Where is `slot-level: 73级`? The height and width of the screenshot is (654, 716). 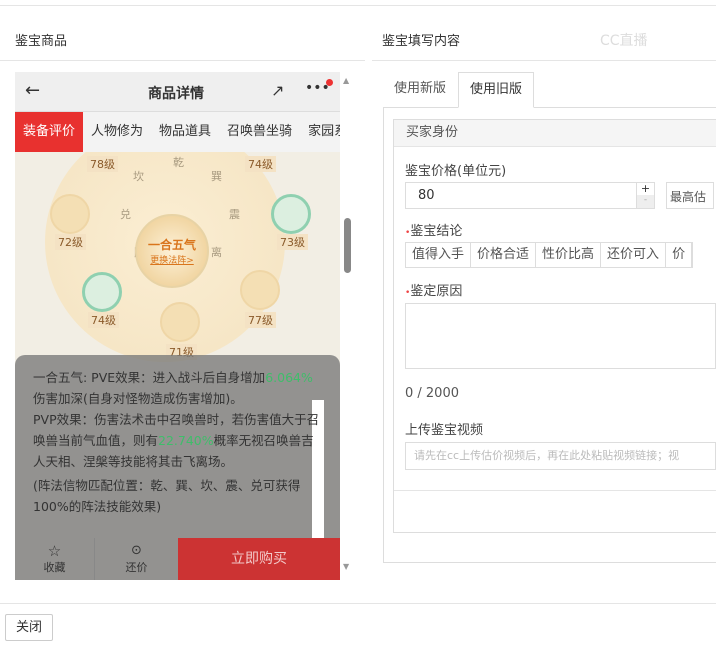
slot-level: 73级 is located at coordinates (292, 242).